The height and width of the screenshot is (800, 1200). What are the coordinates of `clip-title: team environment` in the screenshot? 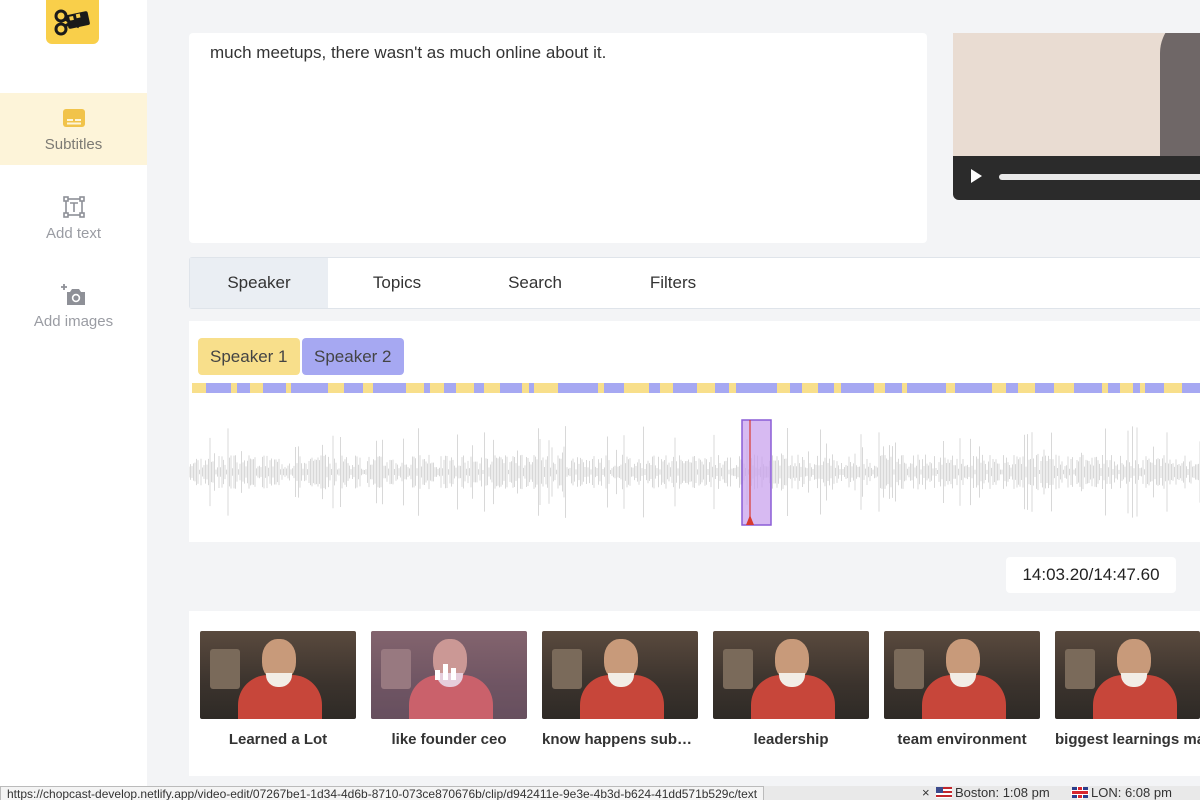 It's located at (962, 739).